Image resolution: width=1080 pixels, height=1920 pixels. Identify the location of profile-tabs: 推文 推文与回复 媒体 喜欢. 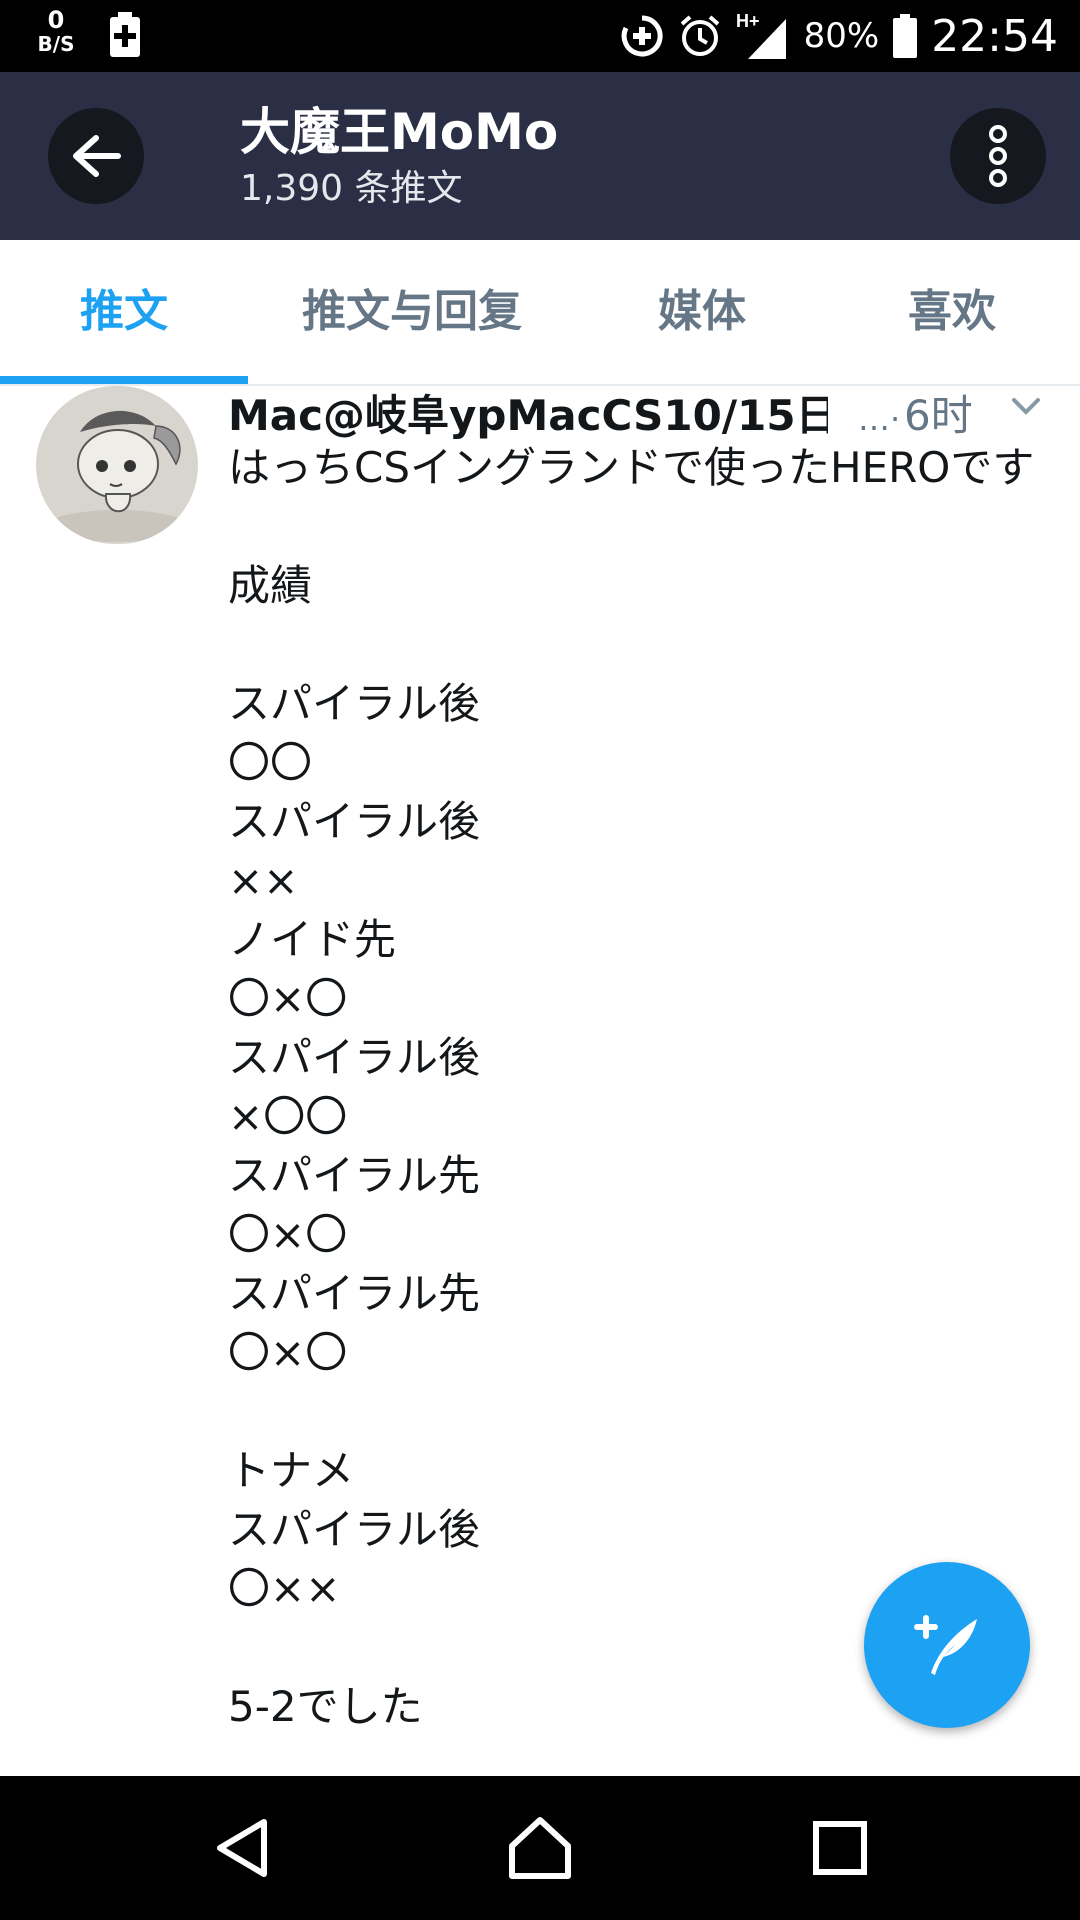
(540, 313).